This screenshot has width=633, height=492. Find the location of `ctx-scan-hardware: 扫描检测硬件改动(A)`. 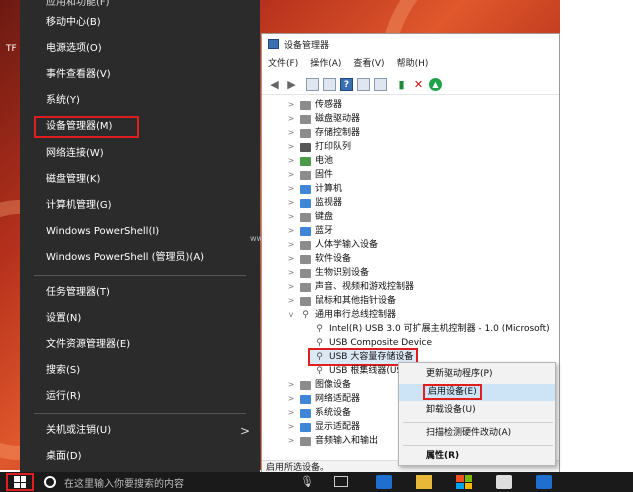

ctx-scan-hardware: 扫描检测硬件改动(A) is located at coordinates (477, 433).